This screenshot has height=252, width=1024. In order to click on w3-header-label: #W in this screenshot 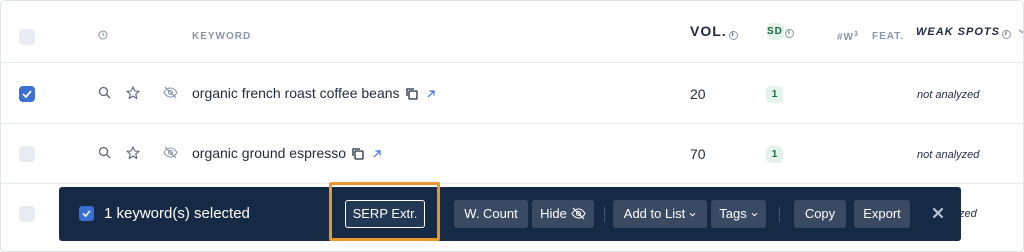, I will do `click(845, 37)`.